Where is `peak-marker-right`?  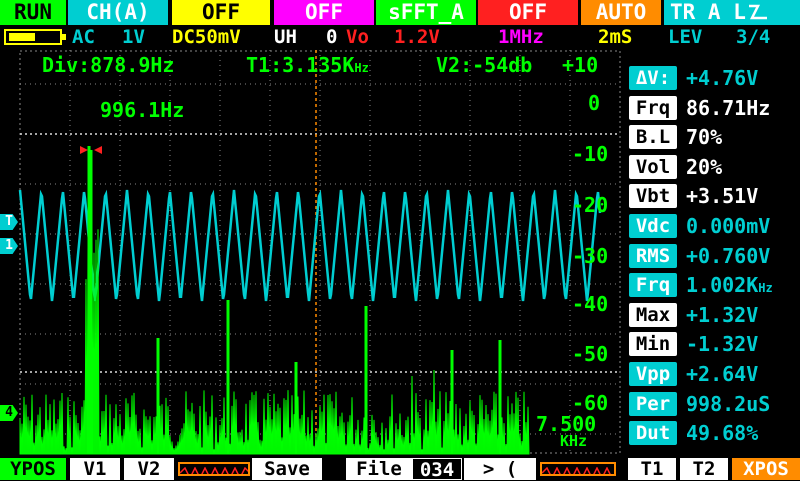
peak-marker-right is located at coordinates (98, 150).